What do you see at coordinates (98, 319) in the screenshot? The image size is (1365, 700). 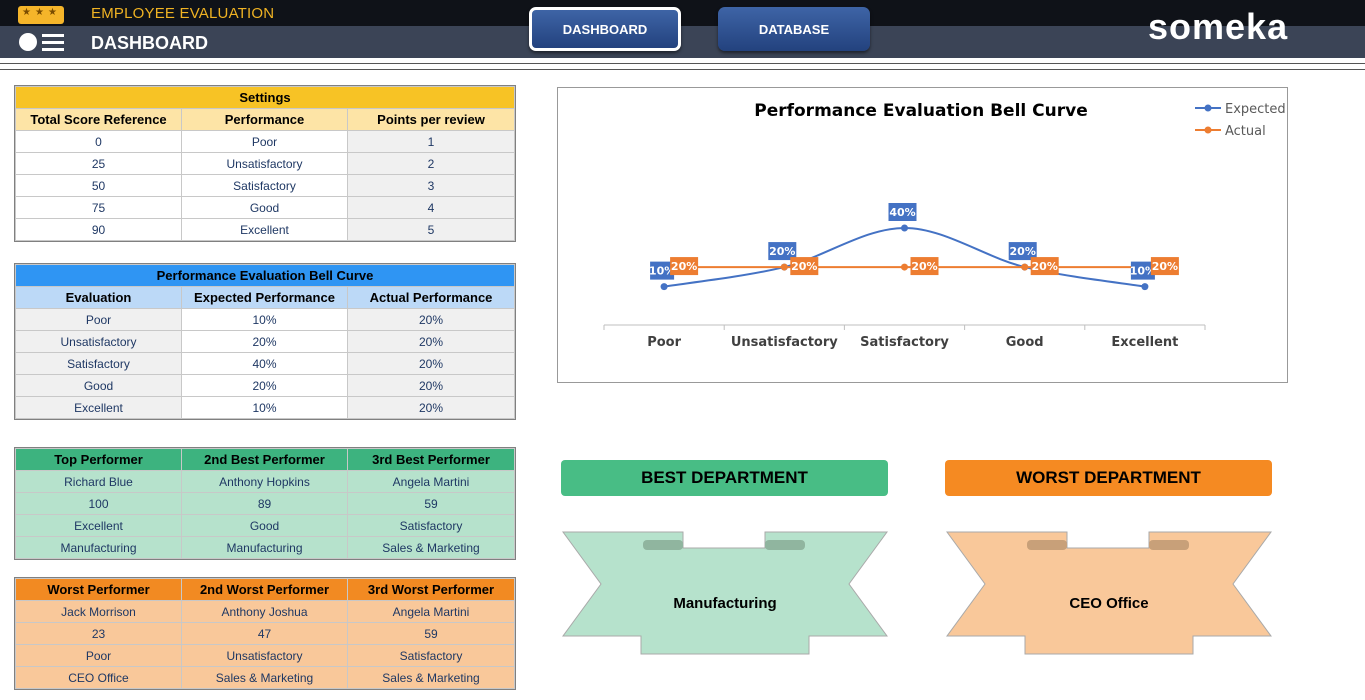 I see `bell-row-cell: Poor` at bounding box center [98, 319].